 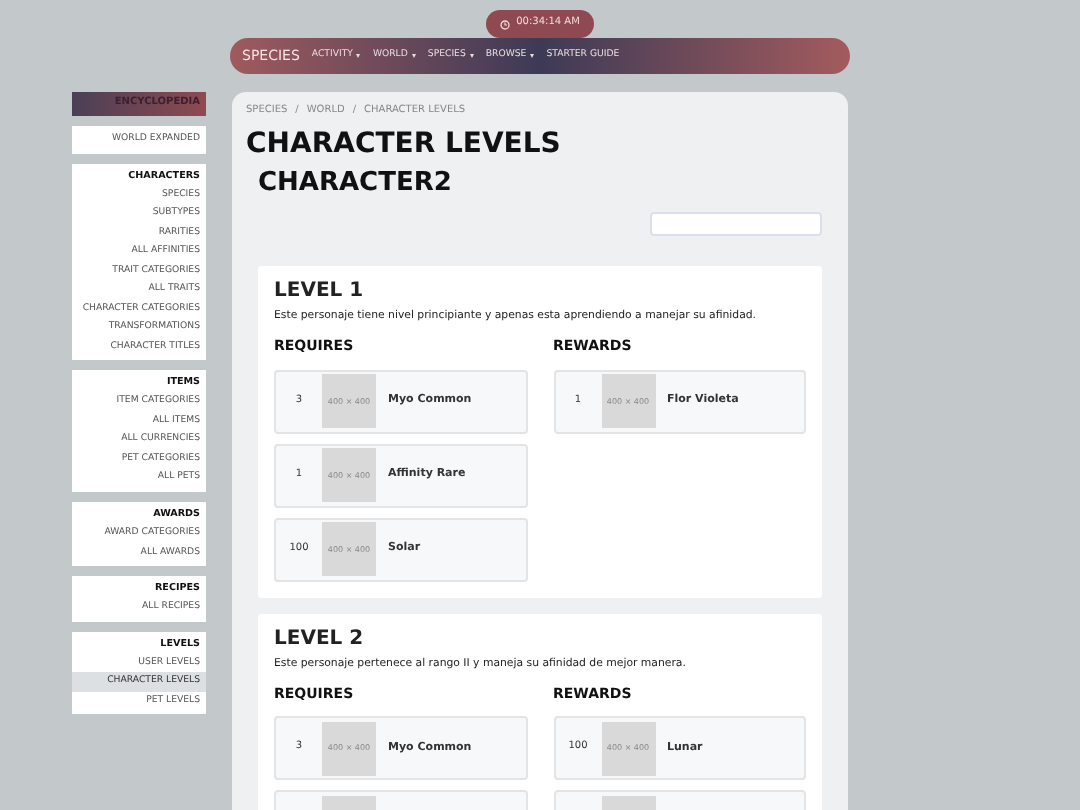 I want to click on search-field, so click(x=736, y=223).